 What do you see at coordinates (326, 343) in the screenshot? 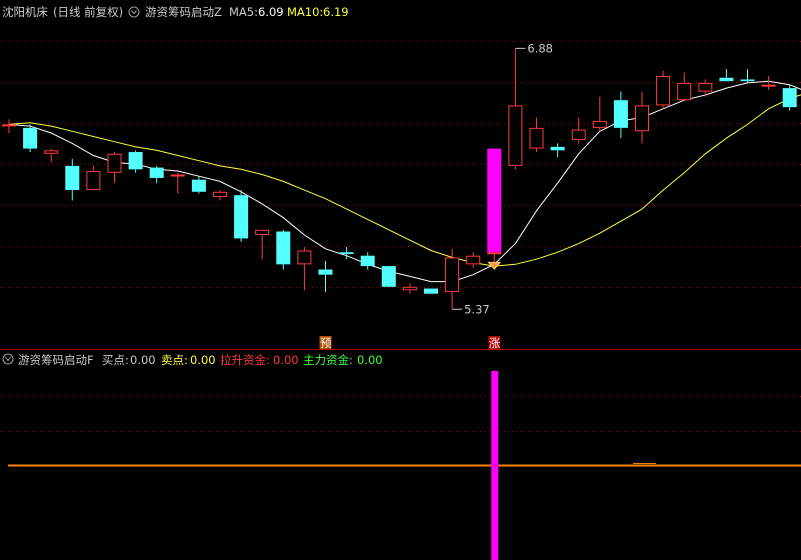
I see `pre-marker: 预` at bounding box center [326, 343].